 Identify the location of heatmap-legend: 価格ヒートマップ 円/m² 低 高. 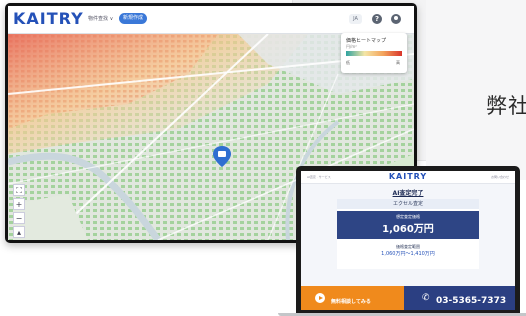
(374, 53).